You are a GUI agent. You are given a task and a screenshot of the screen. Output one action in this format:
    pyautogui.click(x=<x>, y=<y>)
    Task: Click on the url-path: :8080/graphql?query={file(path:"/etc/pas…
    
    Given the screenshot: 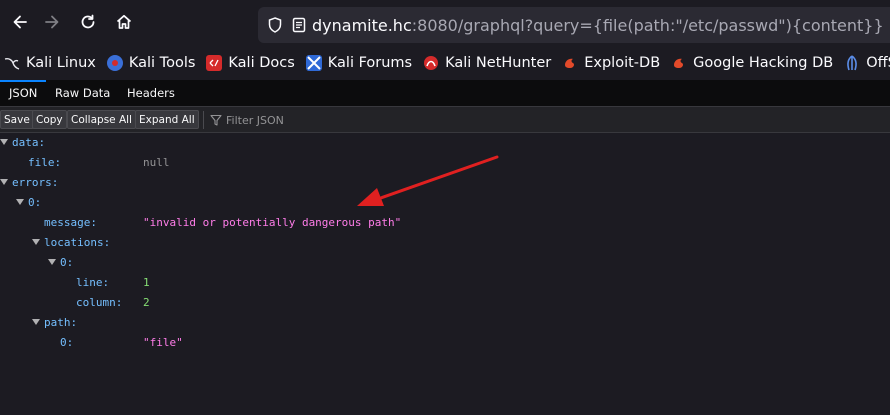 What is the action you would take?
    pyautogui.click(x=647, y=25)
    